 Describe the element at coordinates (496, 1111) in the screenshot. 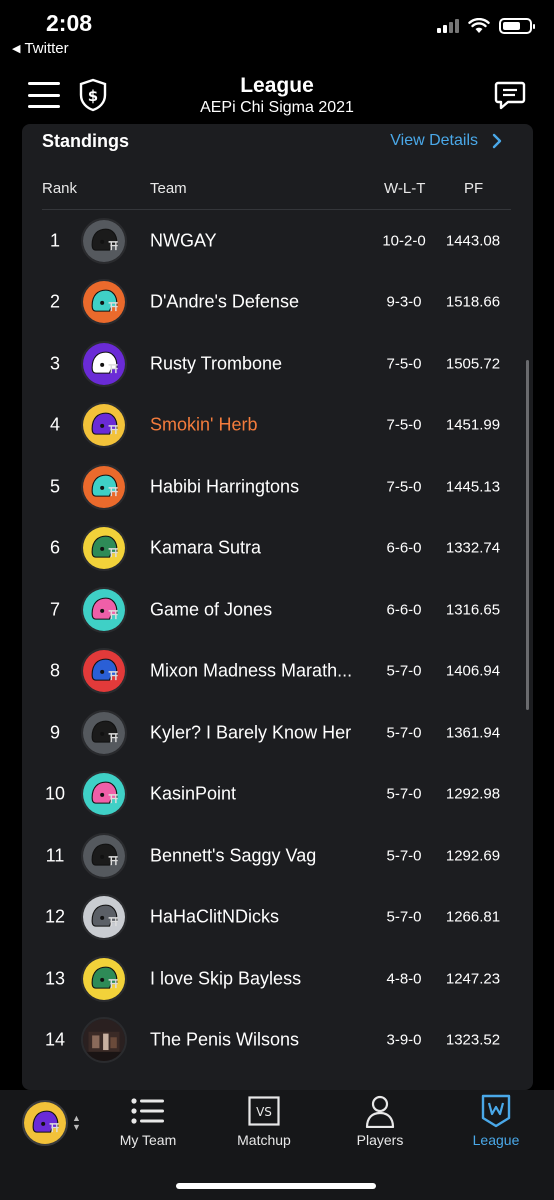

I see `league-icon` at that location.